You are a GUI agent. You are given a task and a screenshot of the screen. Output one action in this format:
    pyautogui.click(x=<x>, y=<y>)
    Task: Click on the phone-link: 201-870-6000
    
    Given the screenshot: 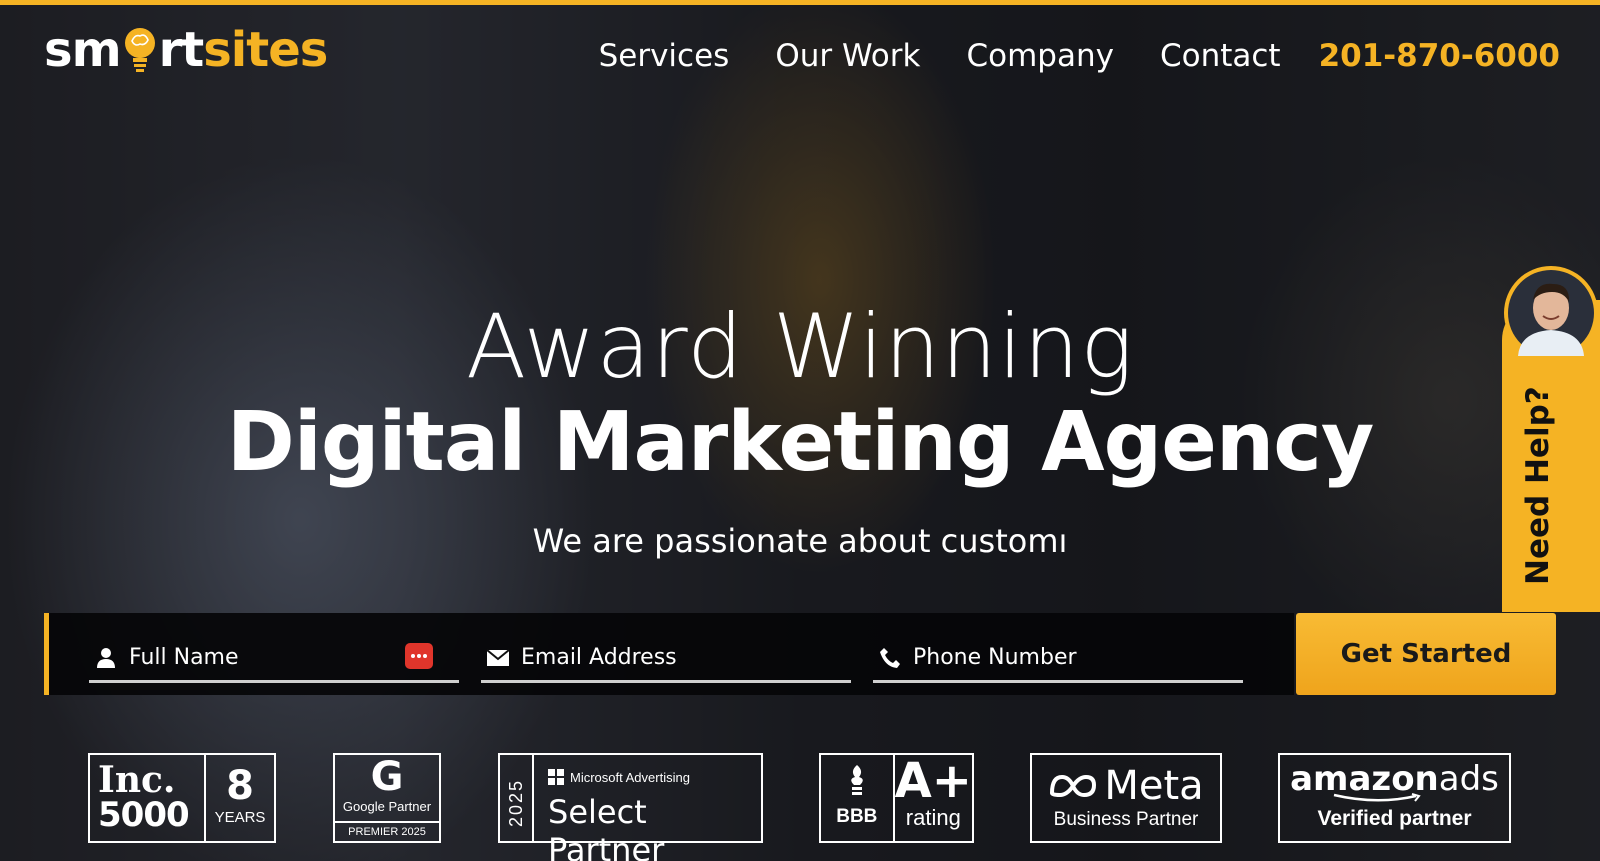 What is the action you would take?
    pyautogui.click(x=1439, y=56)
    